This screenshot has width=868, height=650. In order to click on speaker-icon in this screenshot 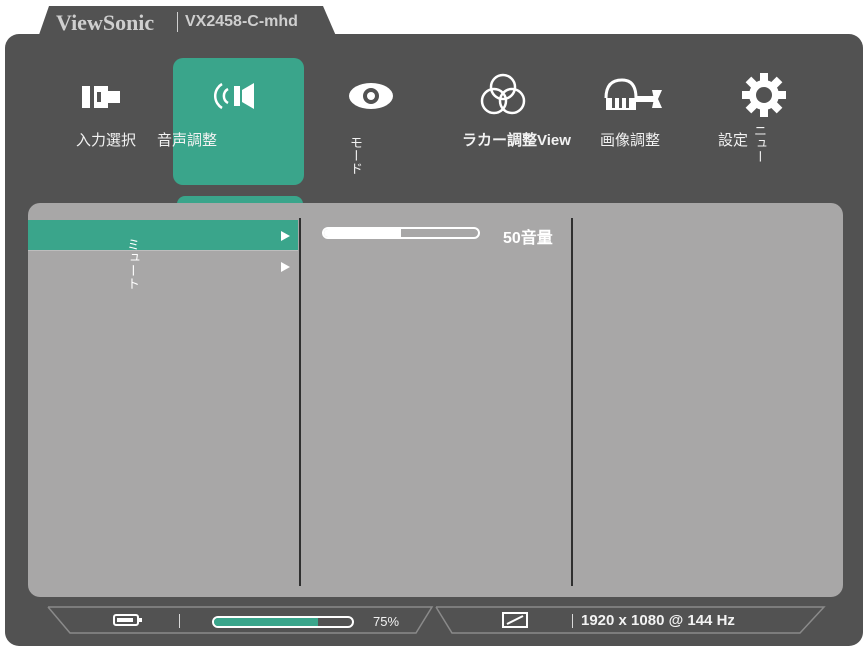, I will do `click(233, 96)`.